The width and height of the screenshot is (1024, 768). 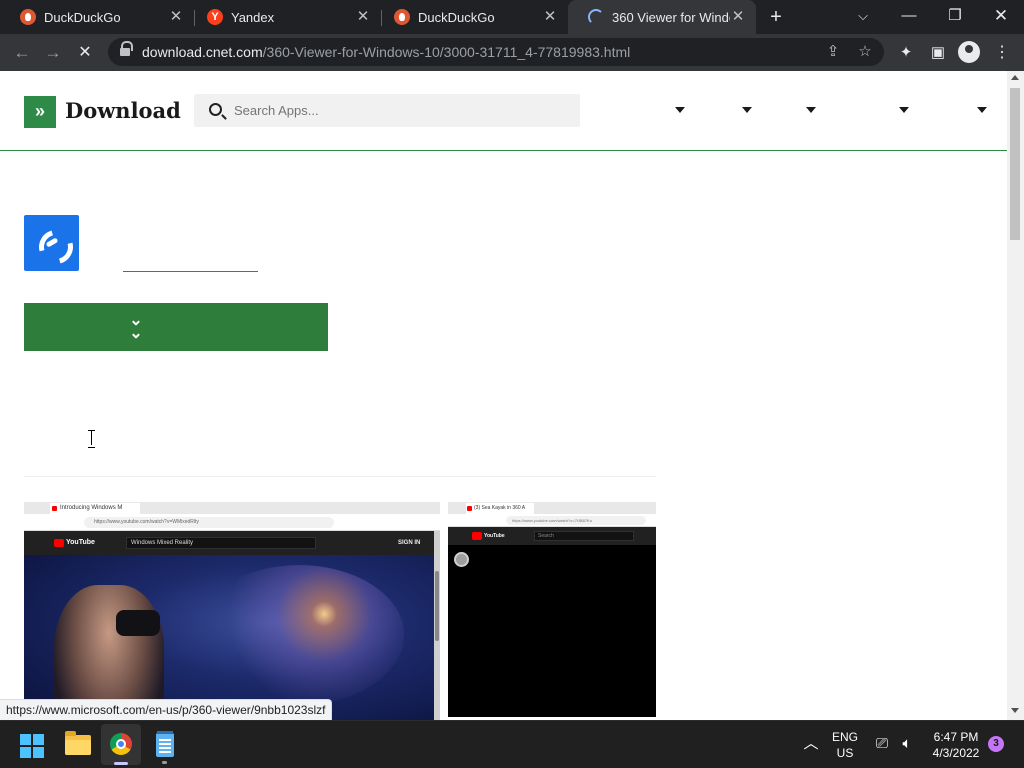 I want to click on download-now-button: ⌄ ⌄, so click(x=176, y=327).